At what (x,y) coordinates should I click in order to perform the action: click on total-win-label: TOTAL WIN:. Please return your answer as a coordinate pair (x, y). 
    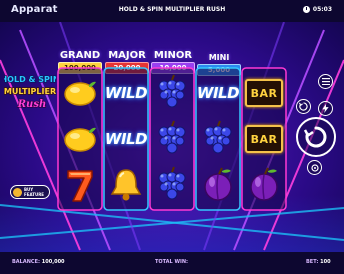
    Looking at the image, I should click on (172, 262).